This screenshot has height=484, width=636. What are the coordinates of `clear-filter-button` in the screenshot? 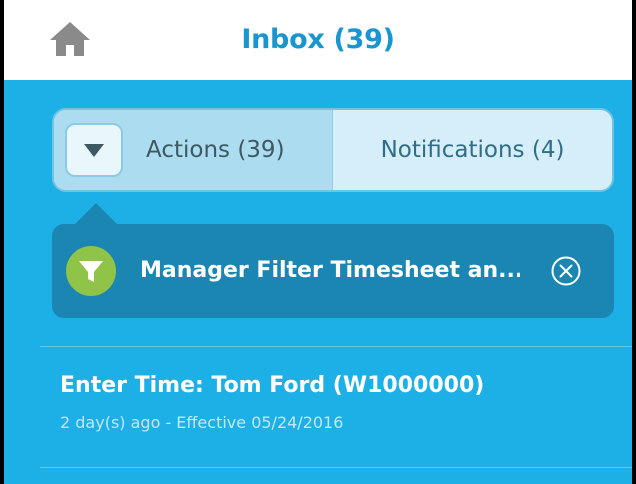 It's located at (566, 271).